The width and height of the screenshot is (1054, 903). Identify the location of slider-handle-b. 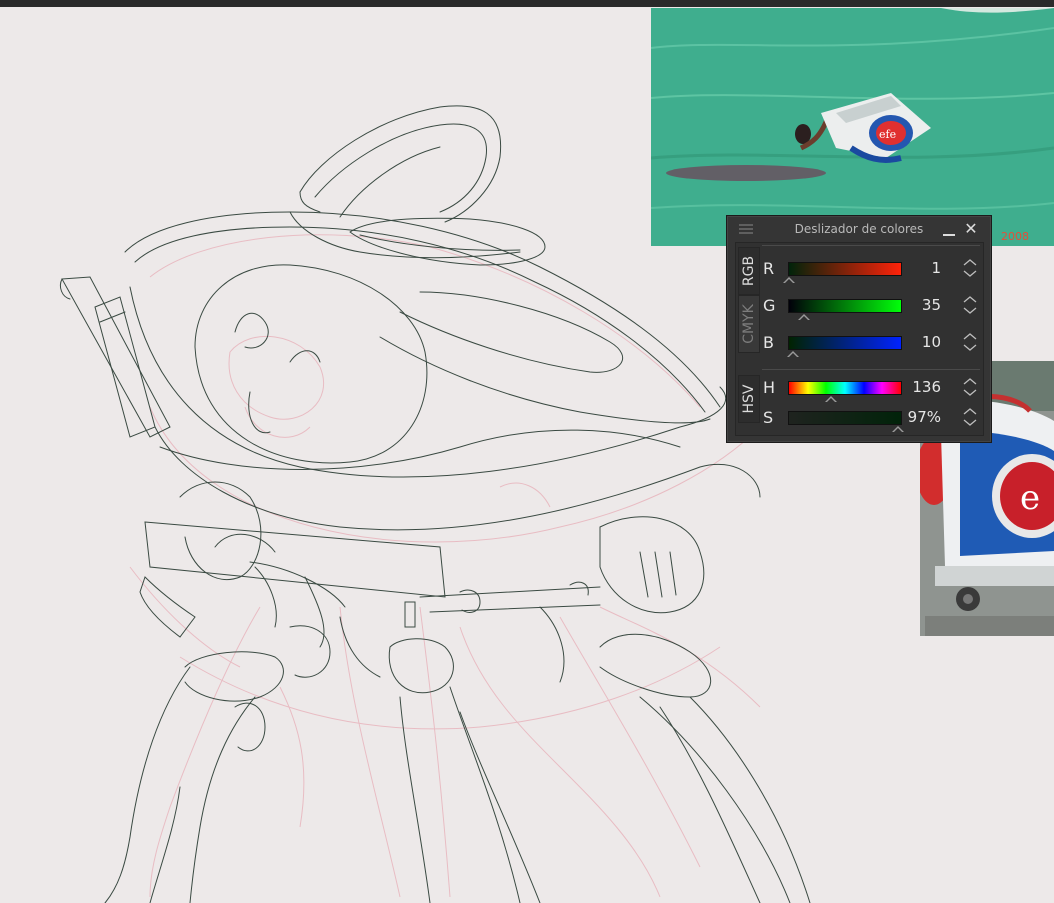
(793, 354).